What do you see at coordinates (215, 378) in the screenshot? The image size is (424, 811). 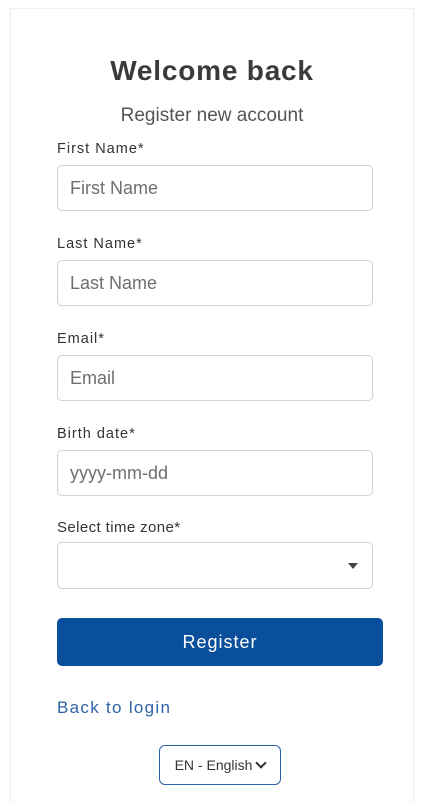 I see `email-field` at bounding box center [215, 378].